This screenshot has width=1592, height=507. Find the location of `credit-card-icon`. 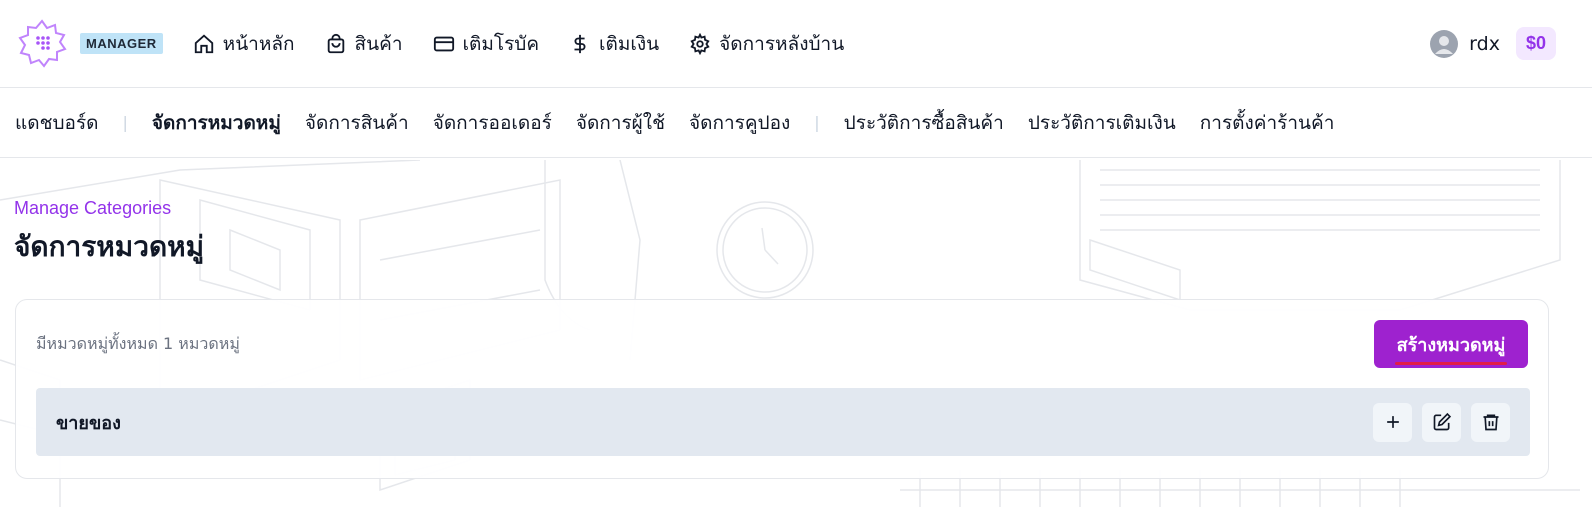

credit-card-icon is located at coordinates (443, 43).